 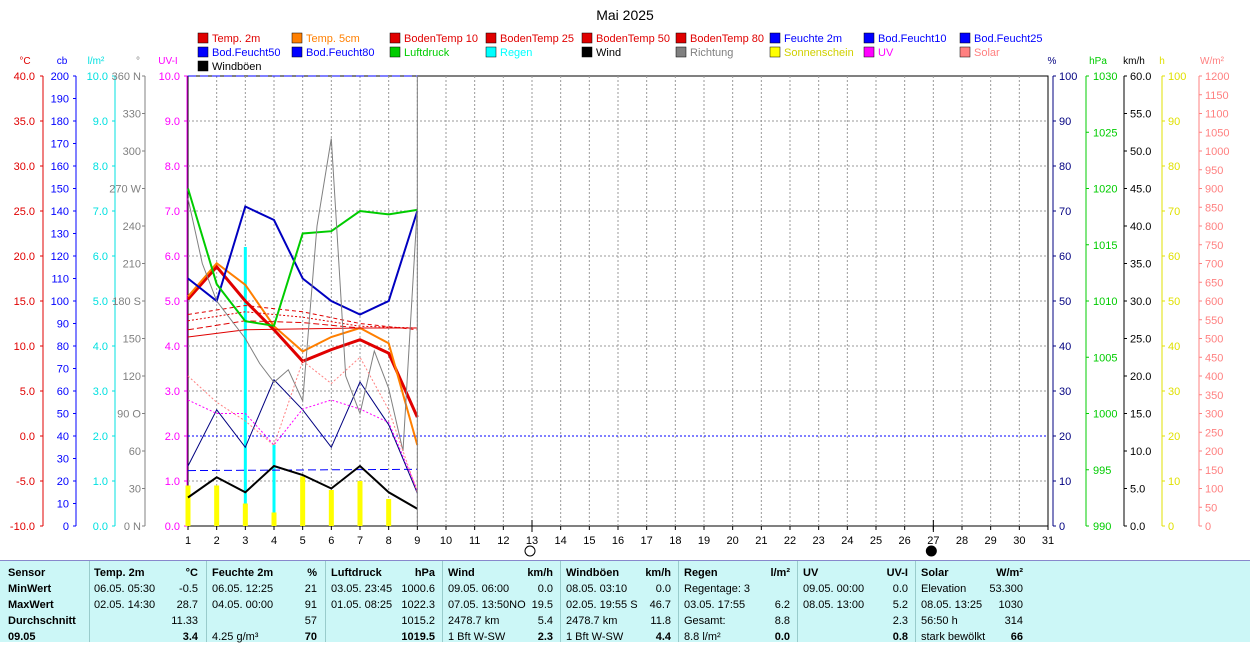 I want to click on axis-tick-label-hum: 20, so click(x=1065, y=437).